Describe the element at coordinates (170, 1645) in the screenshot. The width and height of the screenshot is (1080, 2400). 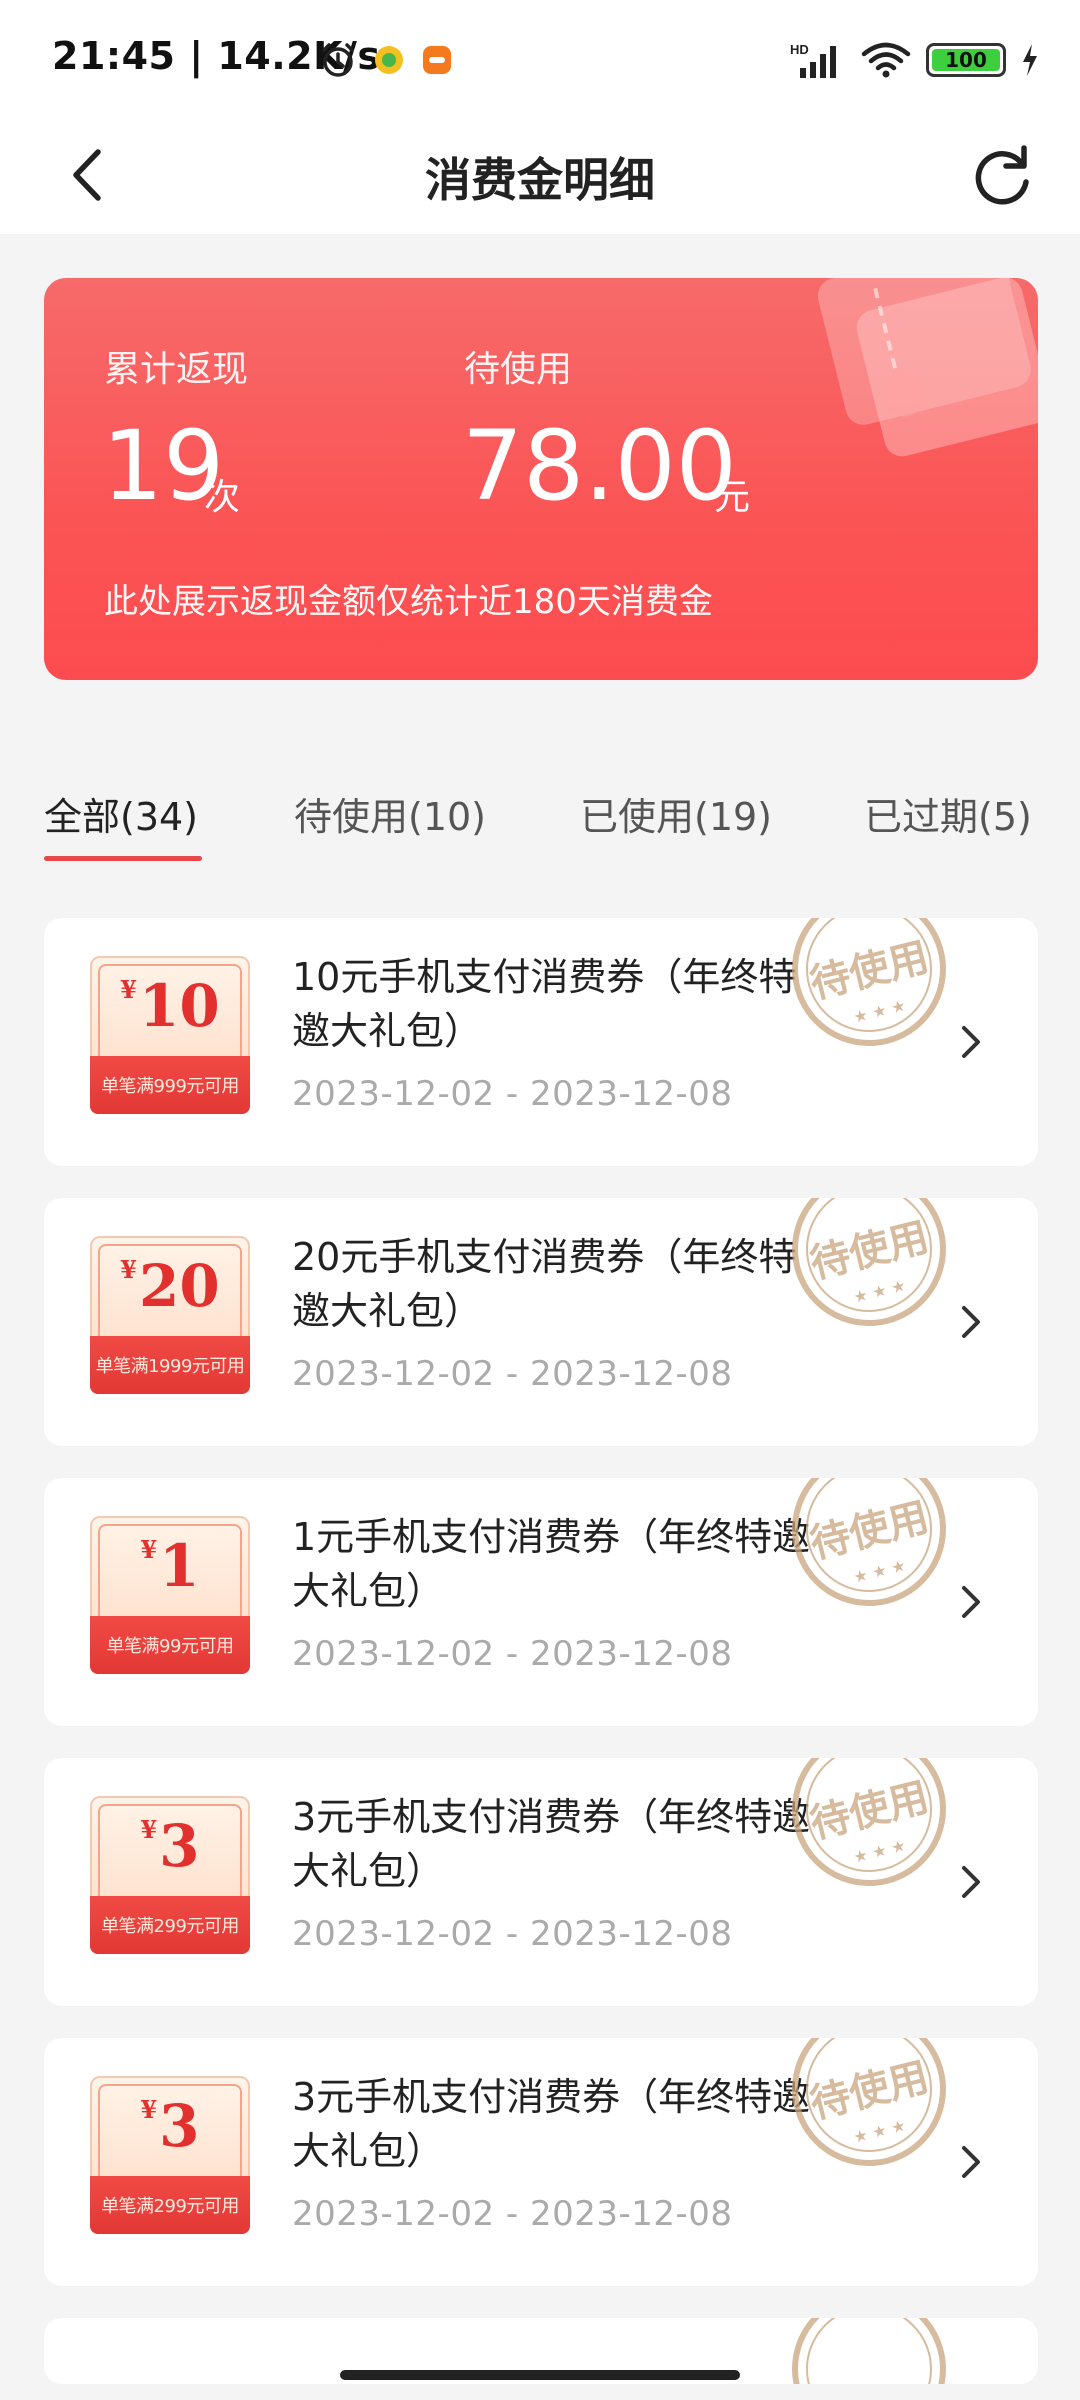
I see `coupon-condition: 单笔满99元可用` at that location.